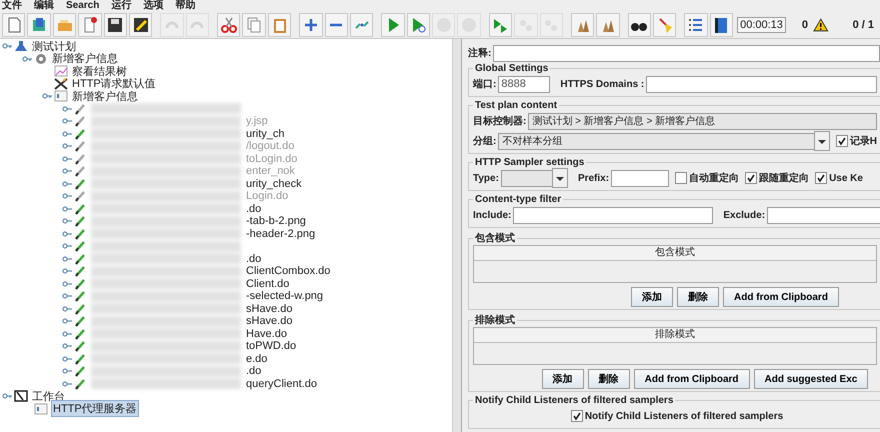 This screenshot has height=432, width=880. Describe the element at coordinates (500, 25) in the screenshot. I see `remote-tool-icon` at that location.